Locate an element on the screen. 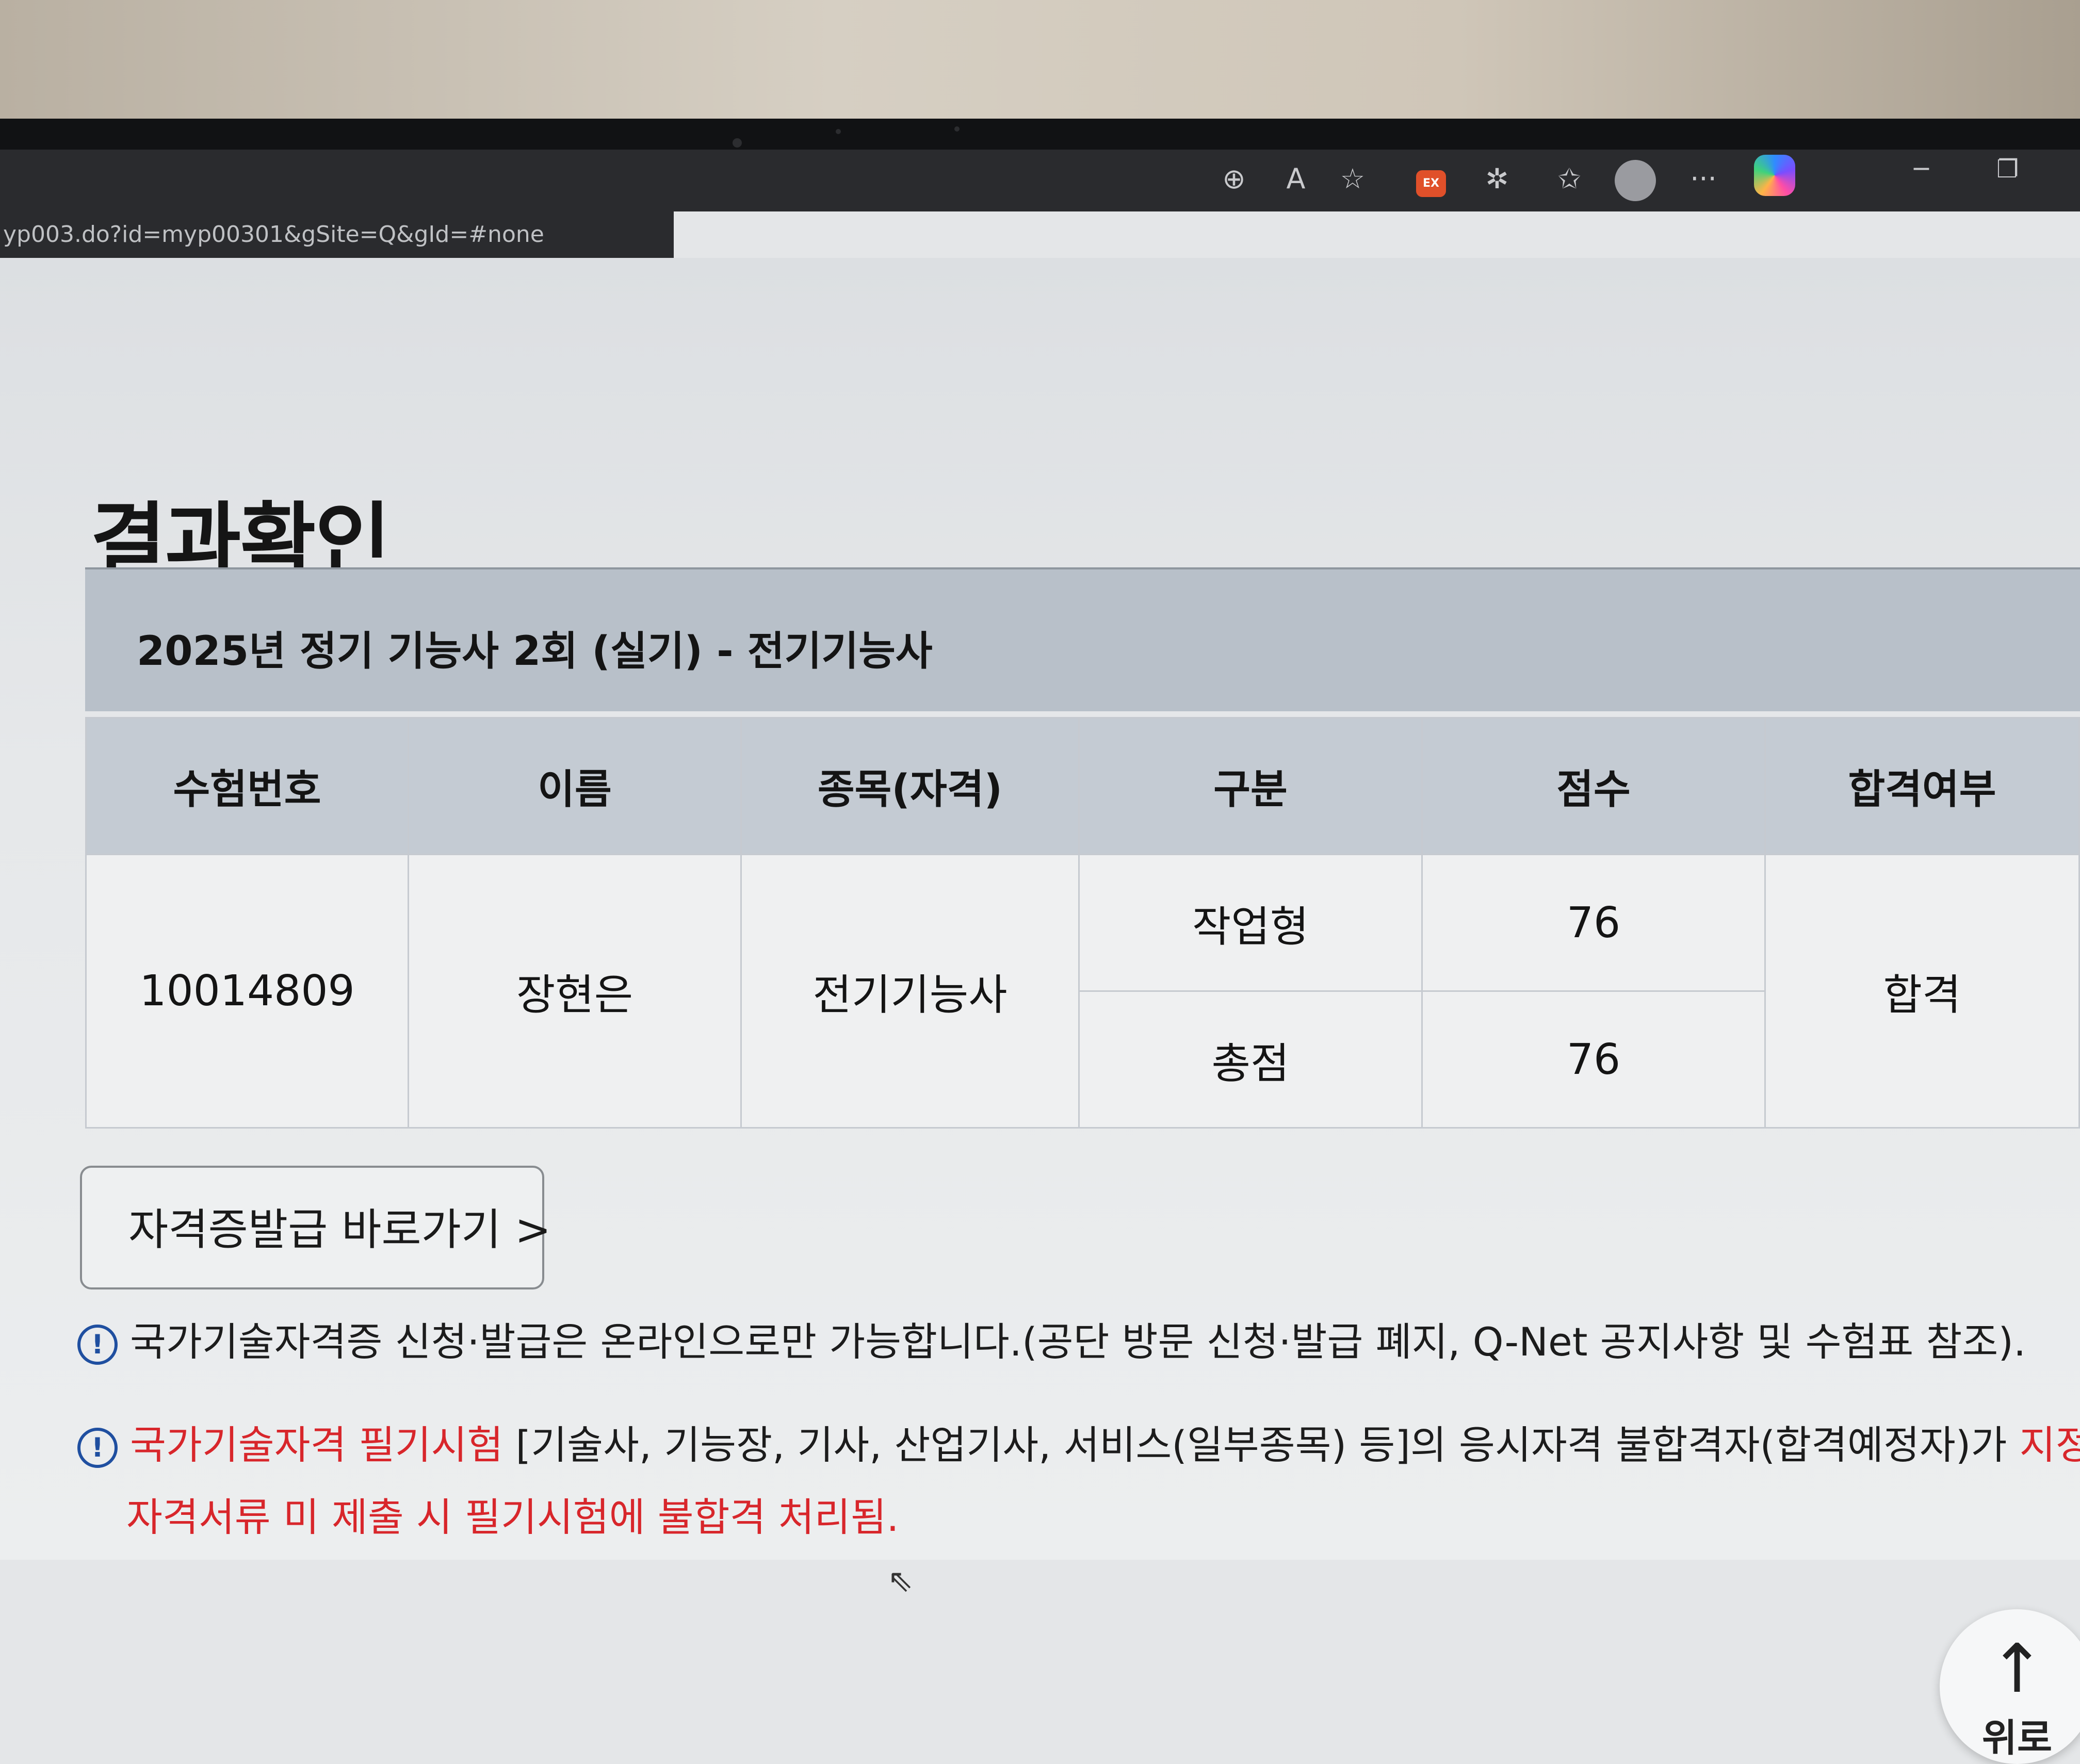 The image size is (2080, 1764). certificate-issue-button: 자격증발급 바로가기 > is located at coordinates (316, 1227).